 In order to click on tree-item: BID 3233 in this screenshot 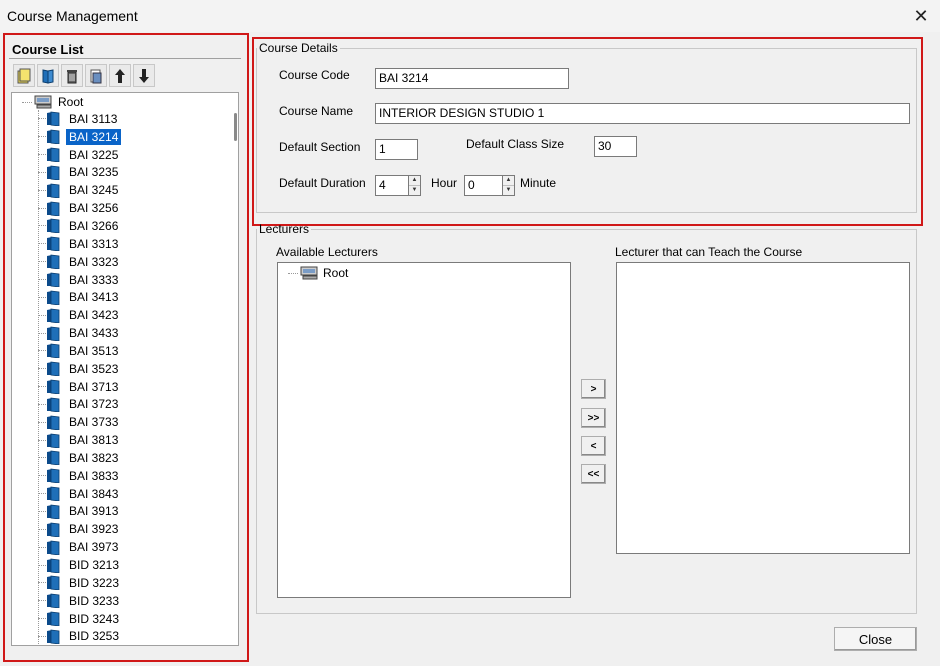, I will do `click(80, 601)`.